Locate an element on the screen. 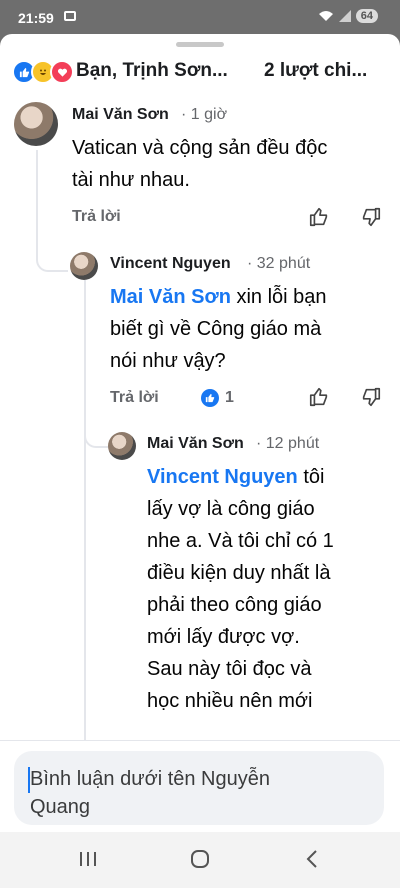 This screenshot has width=400, height=888. placeholder-line: Bình luận dưới tên Nguyễn is located at coordinates (150, 779).